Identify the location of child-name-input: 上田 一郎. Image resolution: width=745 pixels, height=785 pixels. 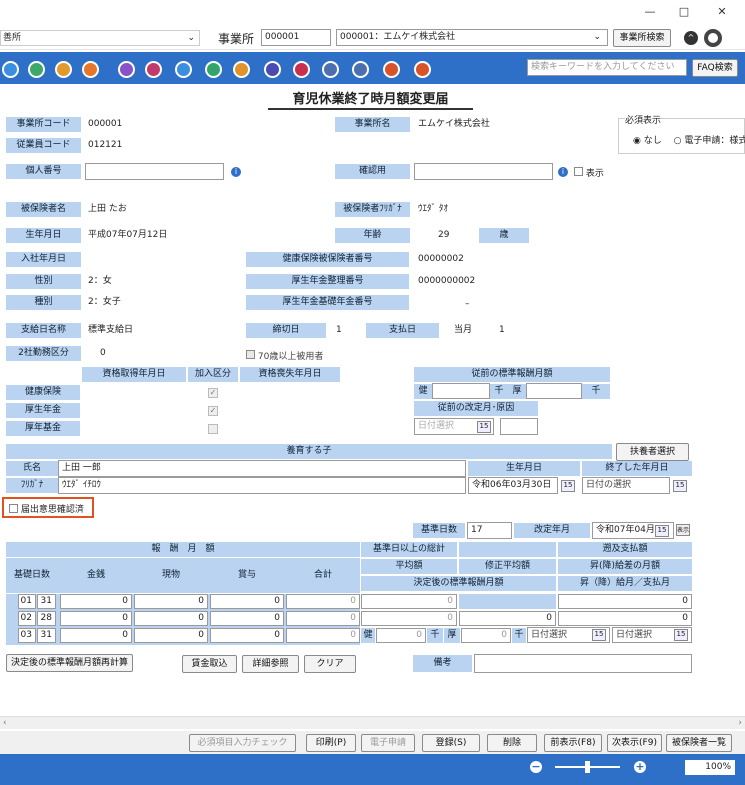
(262, 468).